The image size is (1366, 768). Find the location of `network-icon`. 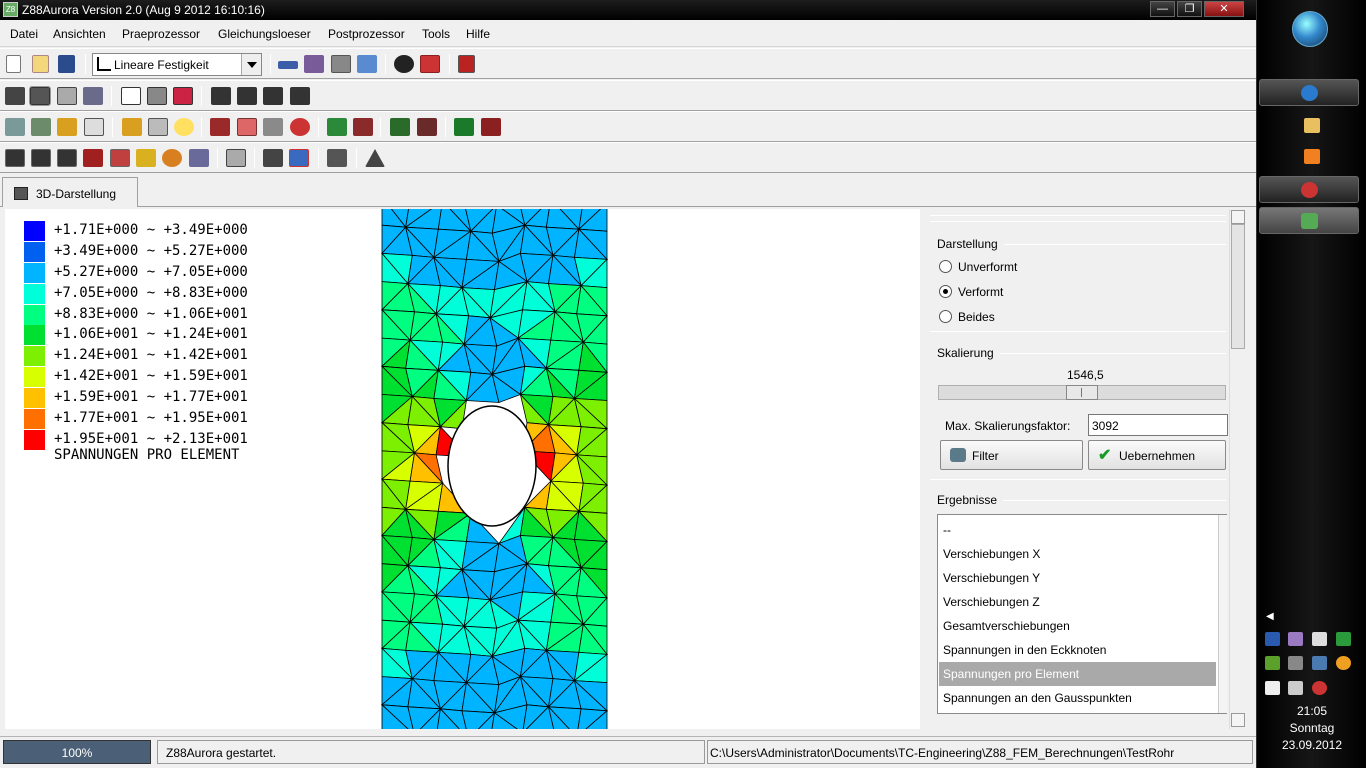

network-icon is located at coordinates (367, 64).